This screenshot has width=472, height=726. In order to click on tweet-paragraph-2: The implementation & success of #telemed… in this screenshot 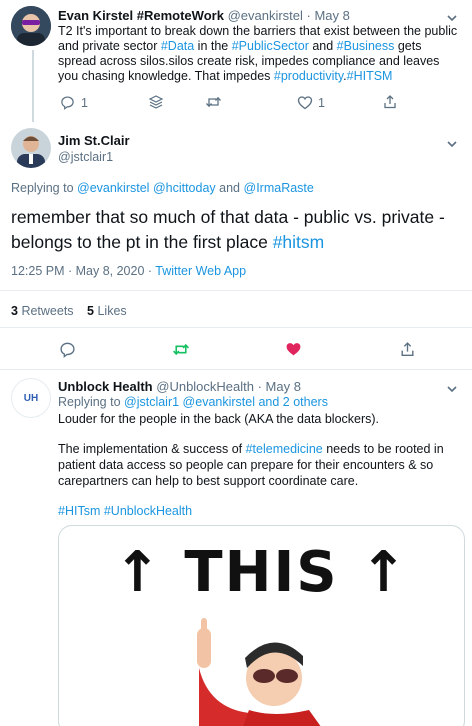, I will do `click(251, 465)`.